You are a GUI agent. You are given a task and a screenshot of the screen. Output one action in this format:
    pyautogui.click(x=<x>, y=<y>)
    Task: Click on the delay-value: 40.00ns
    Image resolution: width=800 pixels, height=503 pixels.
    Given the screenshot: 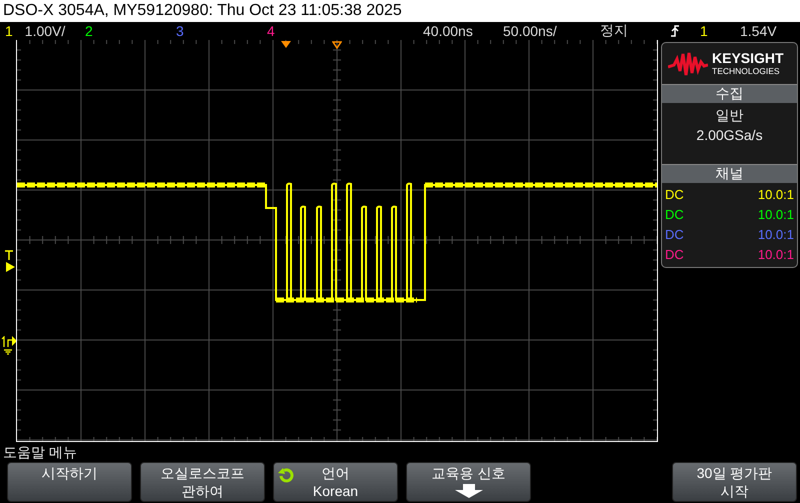 What is the action you would take?
    pyautogui.click(x=448, y=31)
    